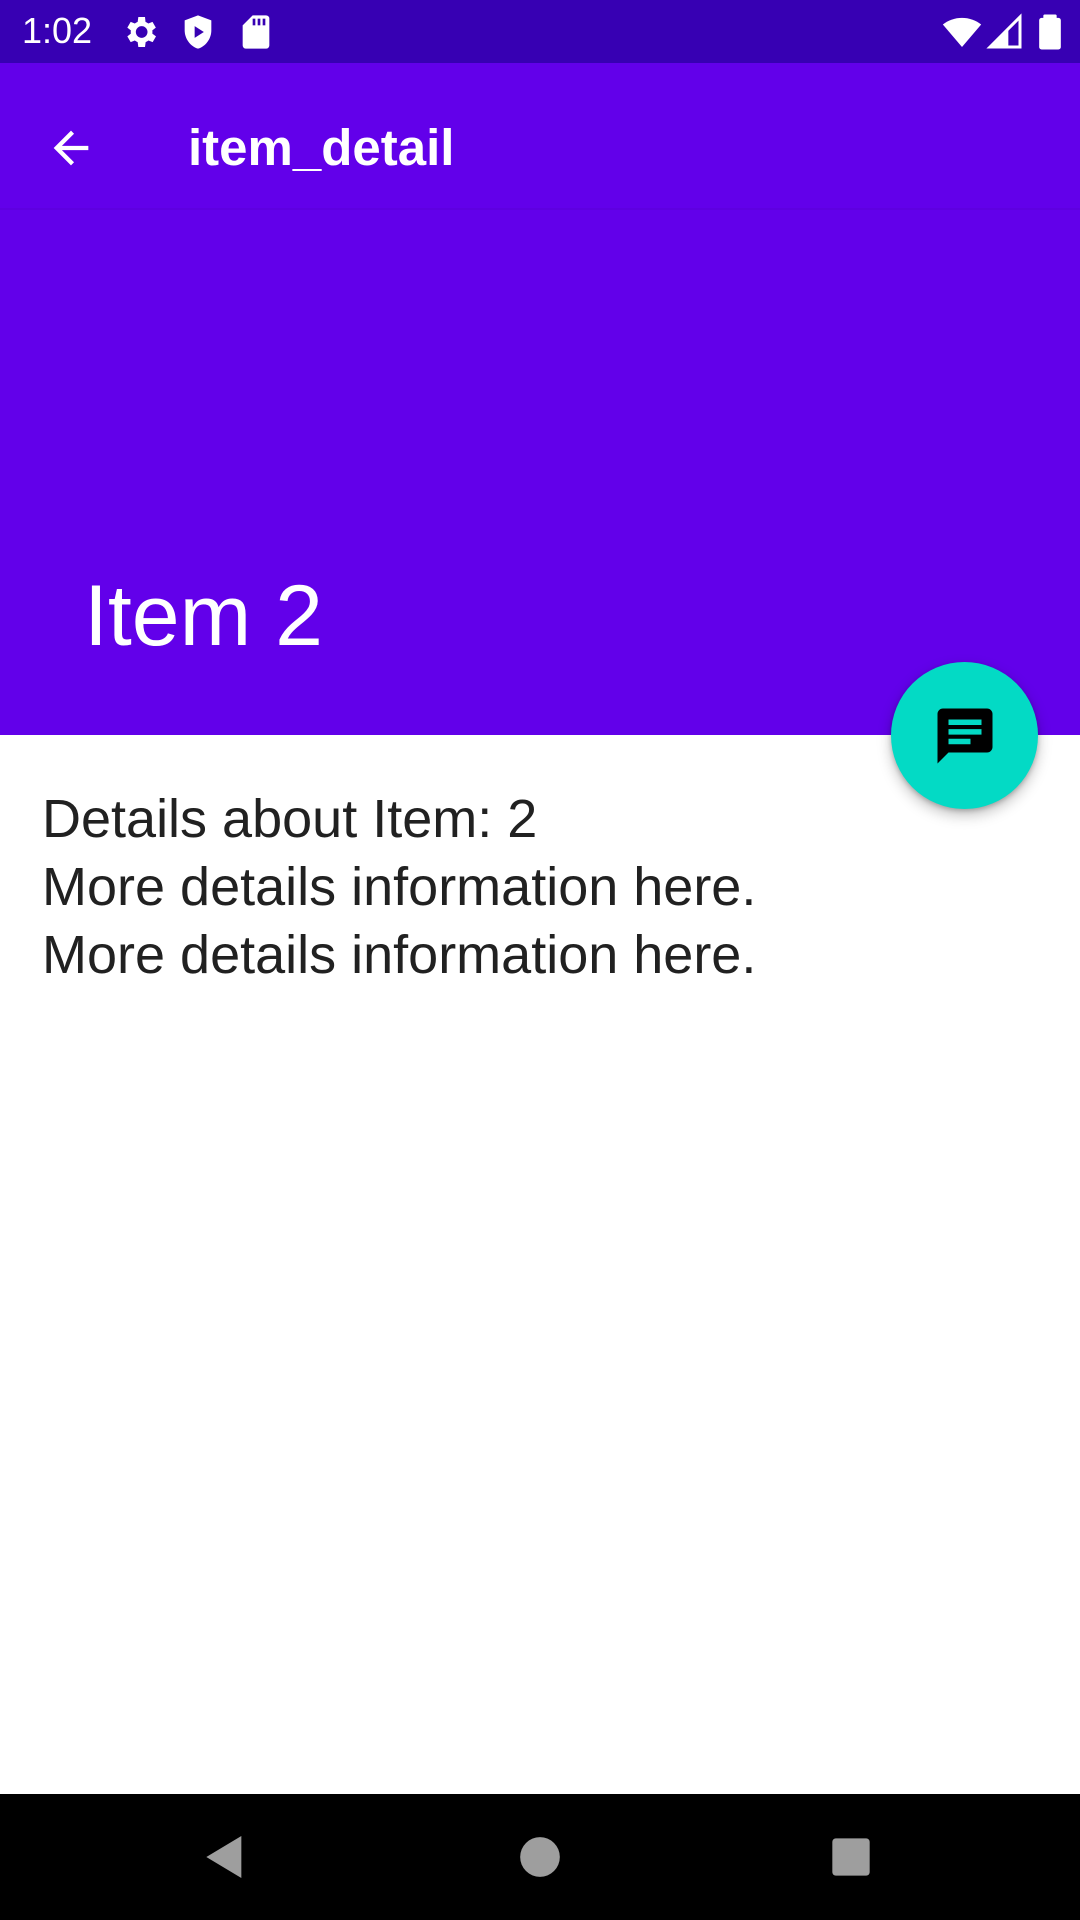 The image size is (1080, 1920). I want to click on arrow-back-icon, so click(71, 148).